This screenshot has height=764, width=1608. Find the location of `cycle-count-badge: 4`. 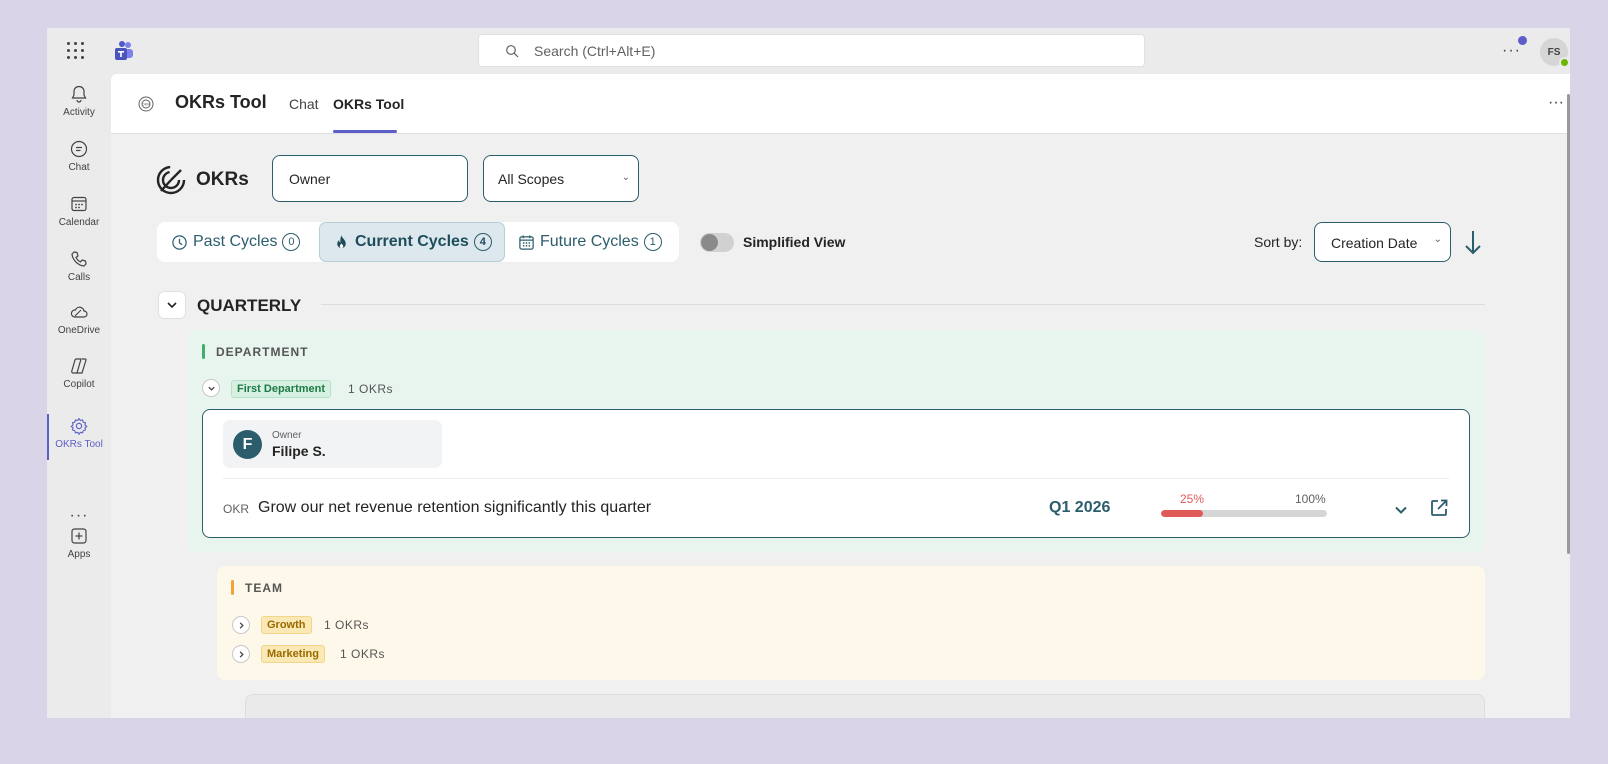

cycle-count-badge: 4 is located at coordinates (482, 242).